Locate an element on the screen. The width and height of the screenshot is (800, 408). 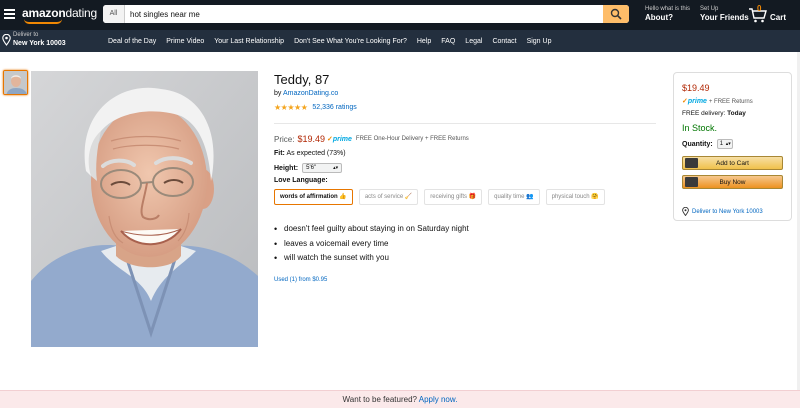
logo-smile-icon is located at coordinates (43, 21).